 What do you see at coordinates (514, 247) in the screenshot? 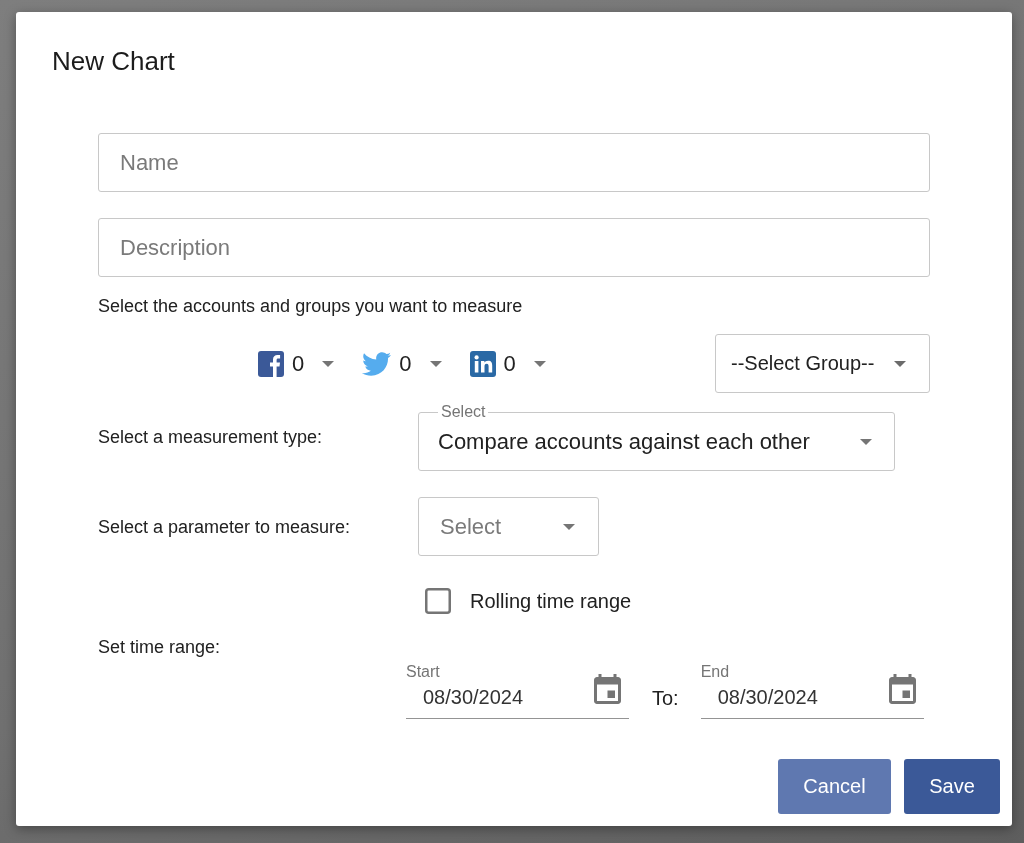
I see `text-input: Description` at bounding box center [514, 247].